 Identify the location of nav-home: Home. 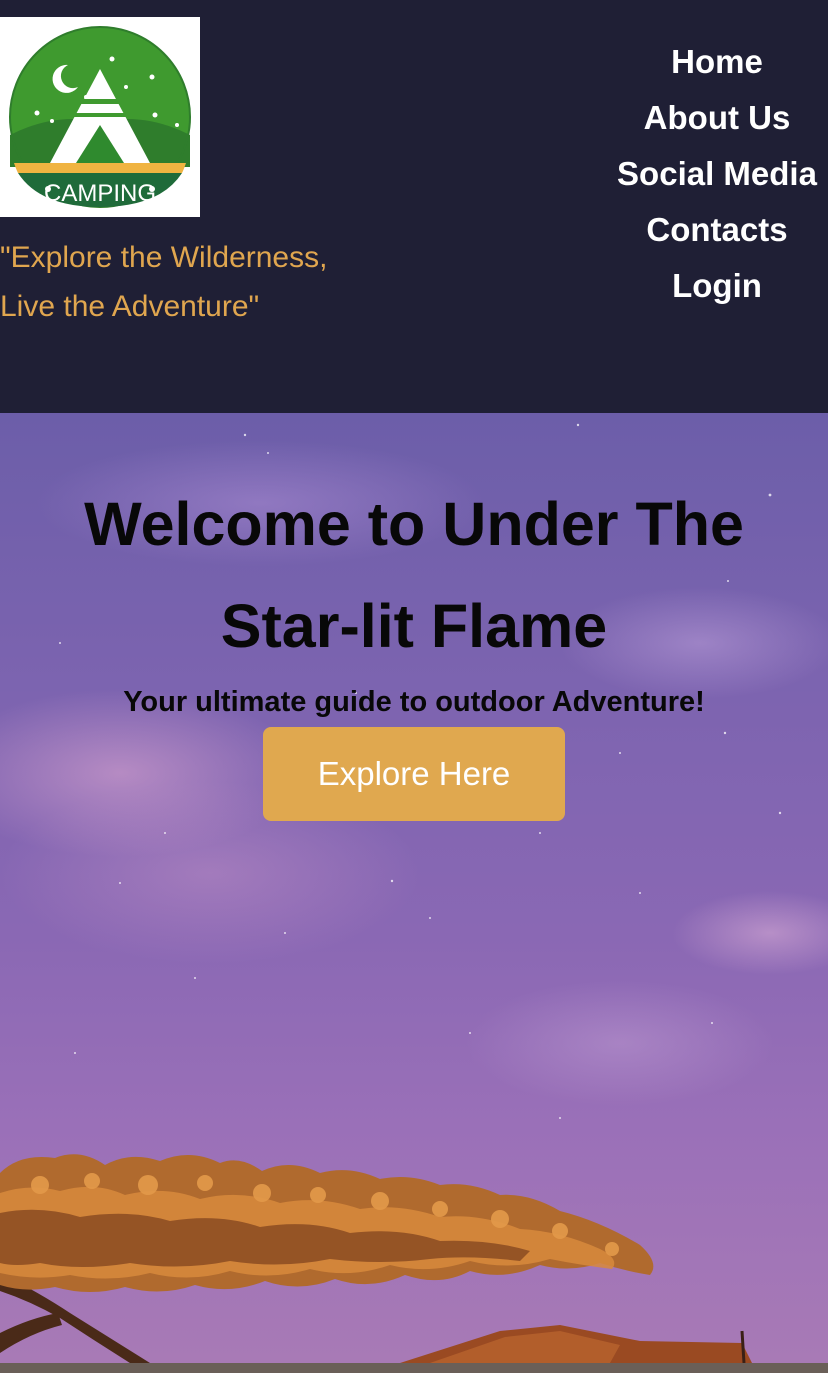
(717, 62).